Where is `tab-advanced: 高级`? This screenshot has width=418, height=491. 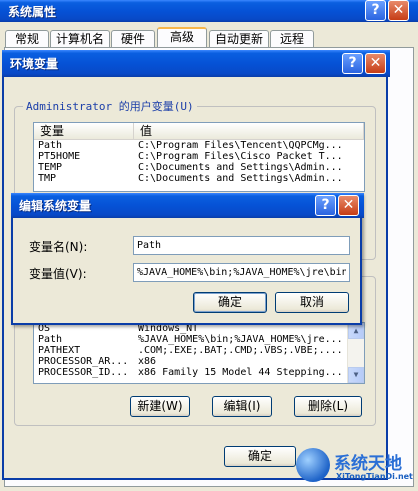
tab-advanced: 高级 is located at coordinates (182, 37).